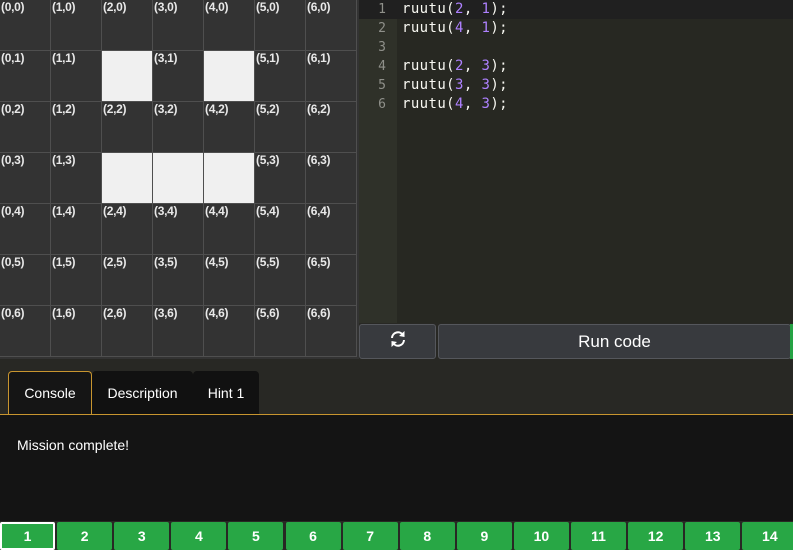 The width and height of the screenshot is (793, 550). Describe the element at coordinates (268, 262) in the screenshot. I see `cell-coordinate-label: (5,5)` at that location.